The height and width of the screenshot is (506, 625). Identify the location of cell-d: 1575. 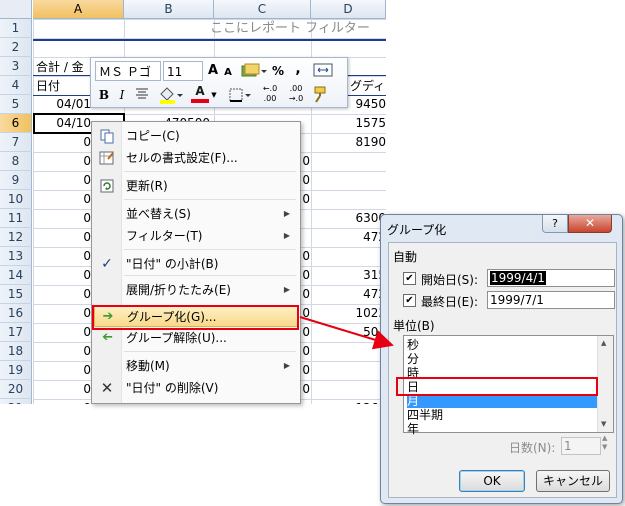
(348, 123).